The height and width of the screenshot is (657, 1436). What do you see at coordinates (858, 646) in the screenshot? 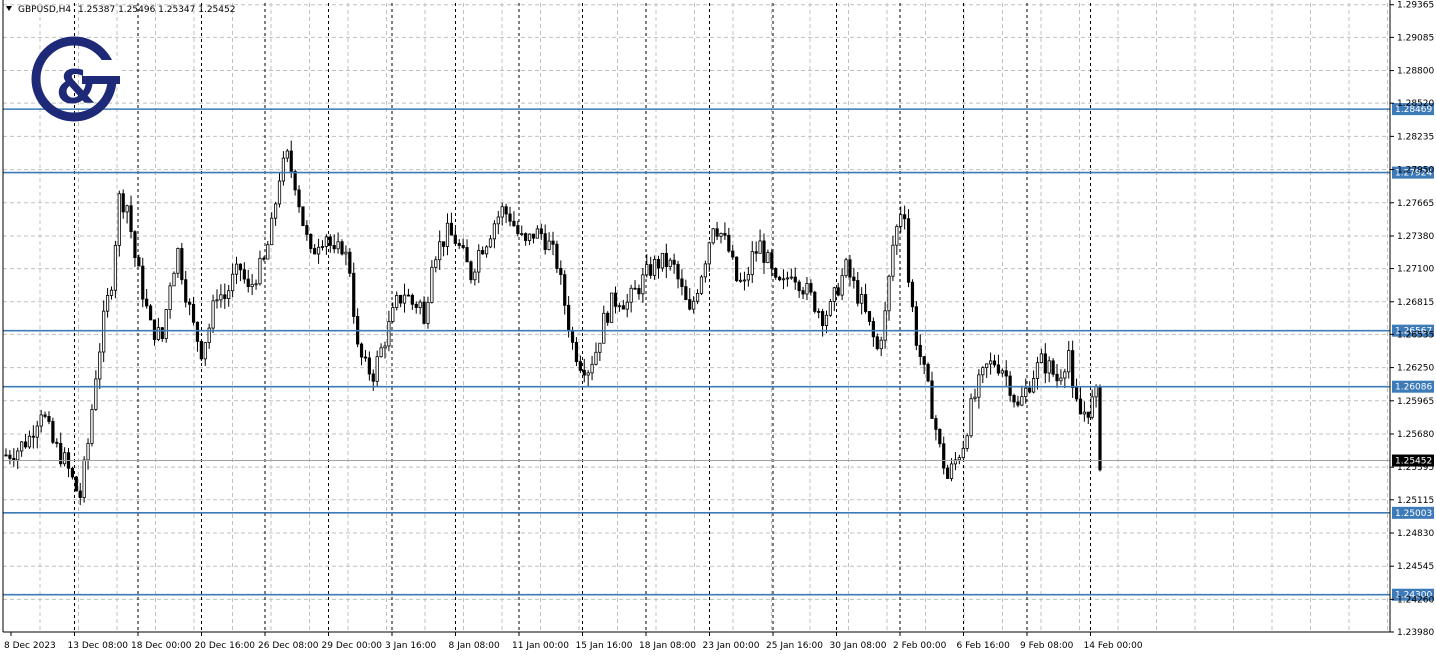
I see `x-tick-label: 30 Jan 08:00` at bounding box center [858, 646].